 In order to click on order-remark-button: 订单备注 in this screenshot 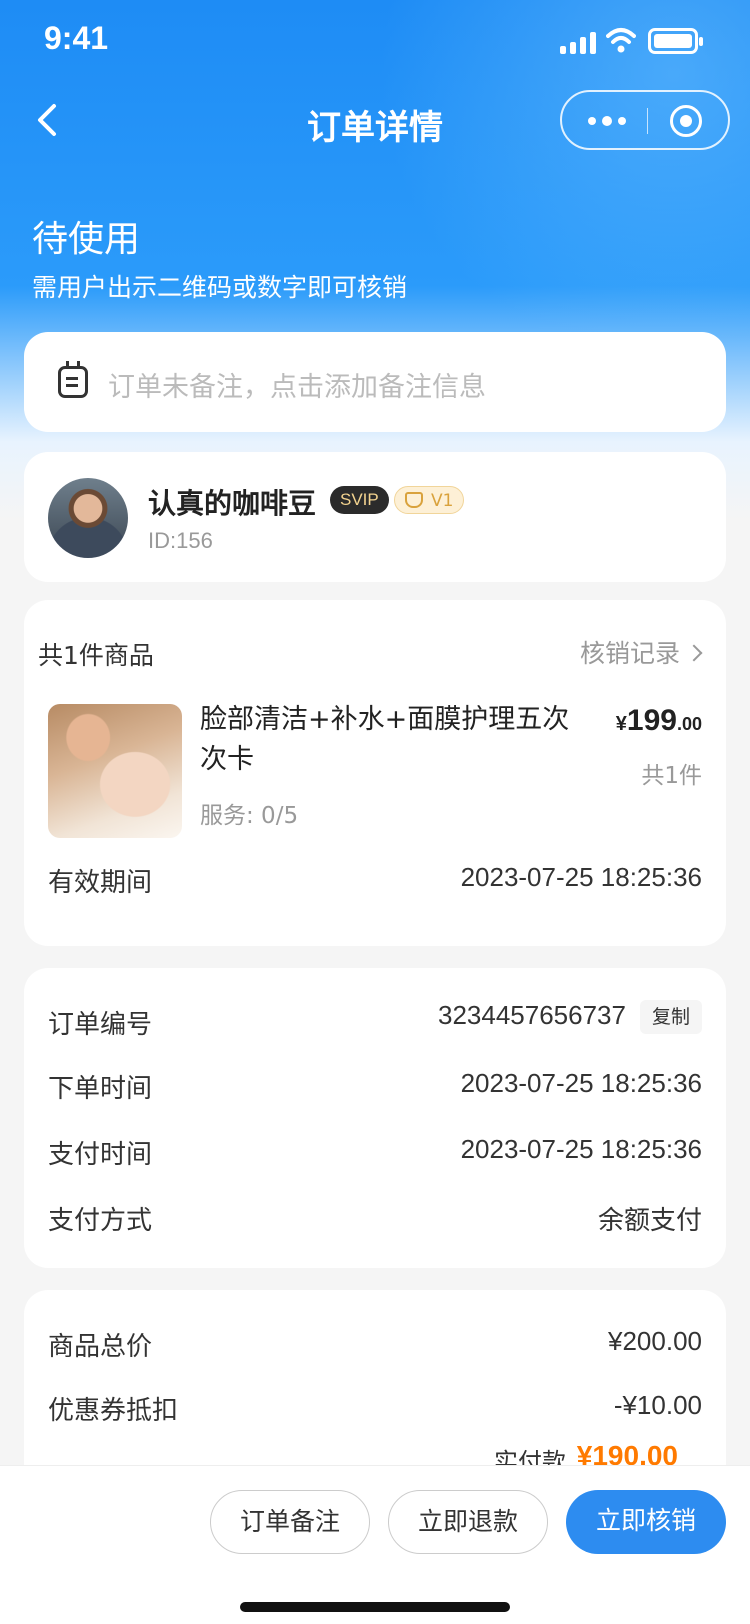, I will do `click(290, 1522)`.